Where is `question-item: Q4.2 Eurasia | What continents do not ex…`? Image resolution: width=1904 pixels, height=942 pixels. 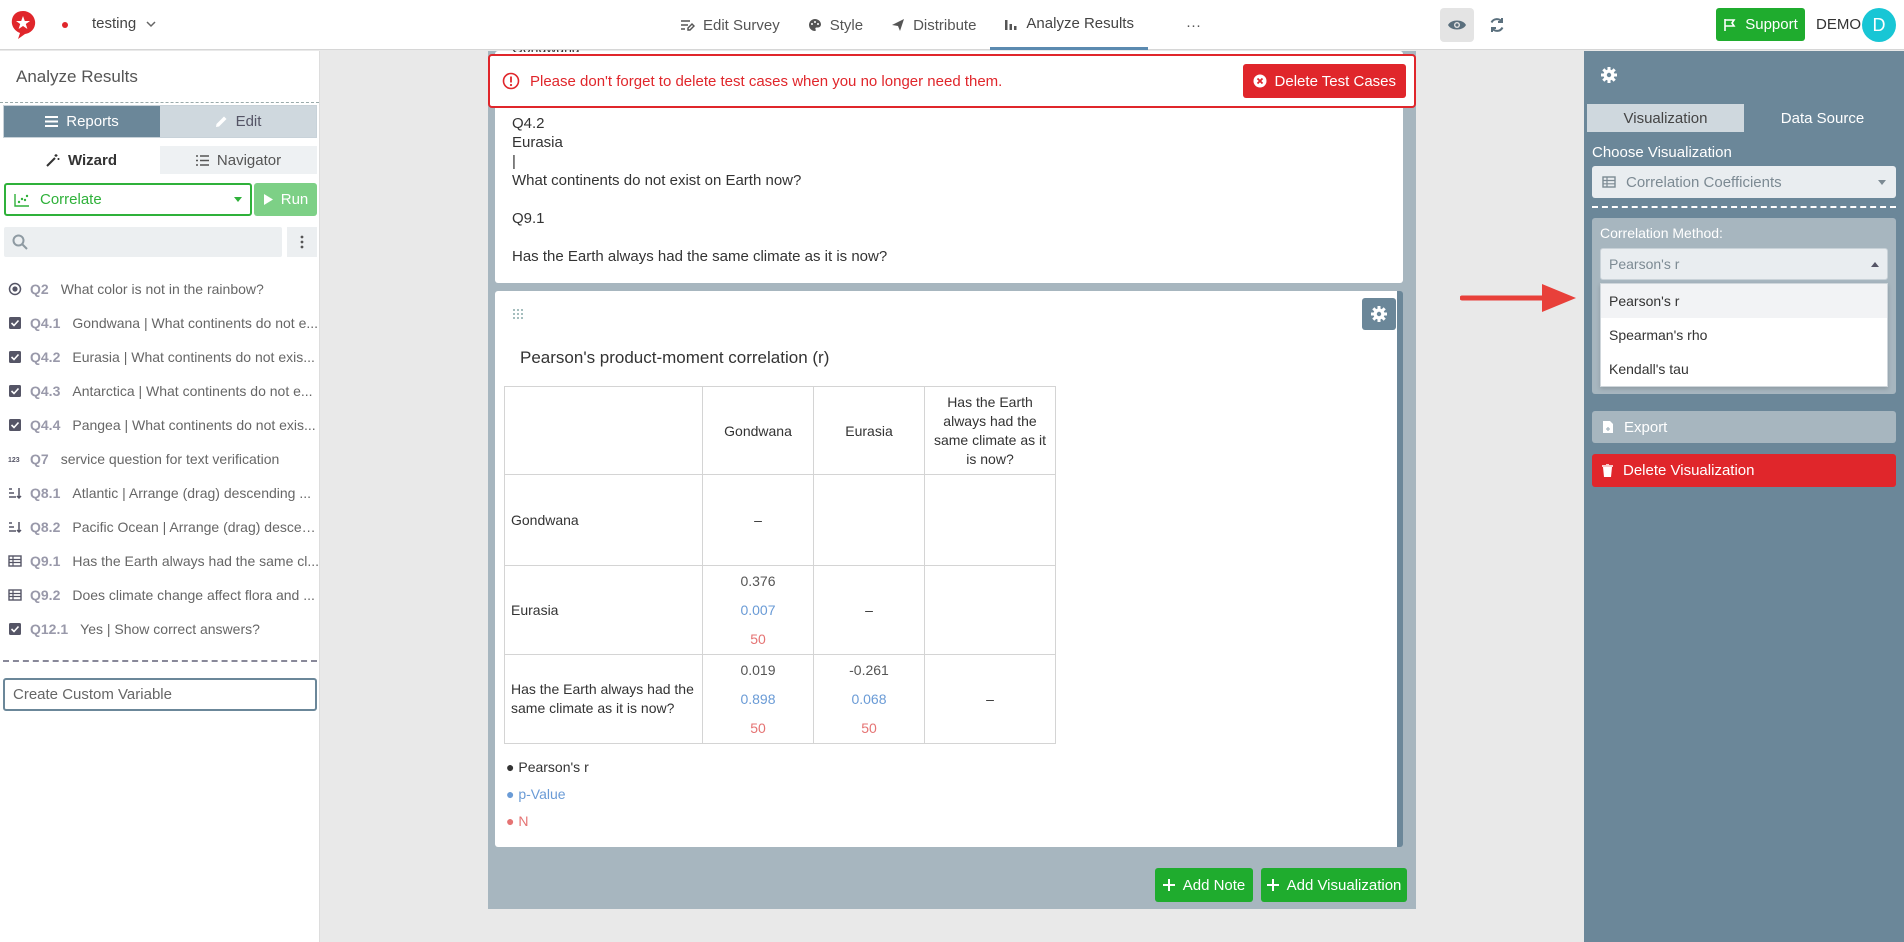
question-item: Q4.2 Eurasia | What continents do not ex… is located at coordinates (160, 357).